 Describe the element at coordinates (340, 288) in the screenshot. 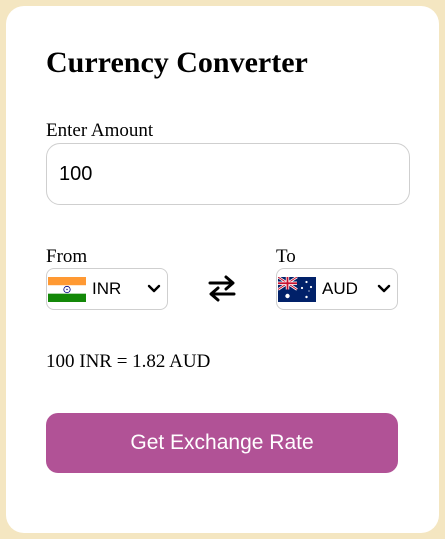

I see `to-currency-code: AUD` at that location.